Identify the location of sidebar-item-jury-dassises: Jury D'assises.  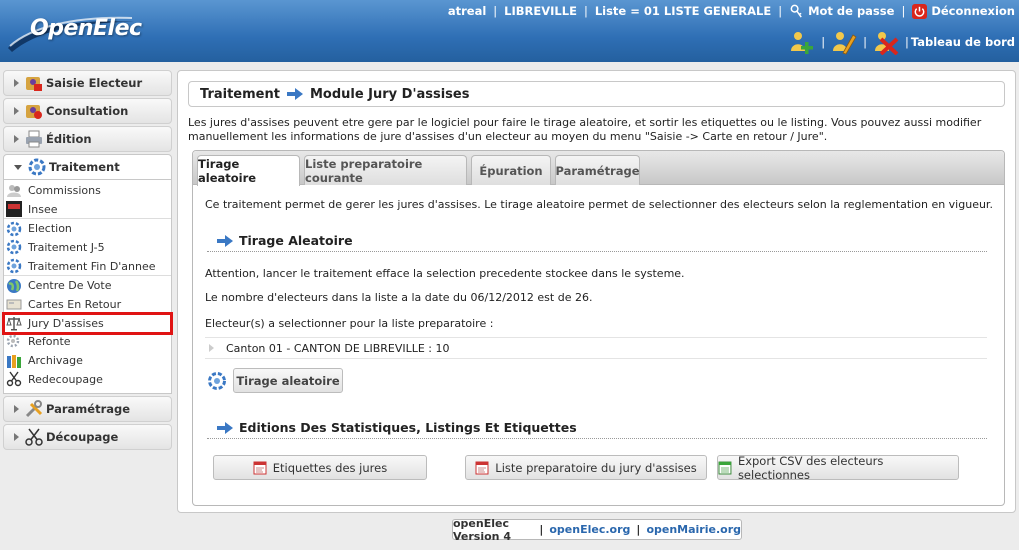
(87, 323).